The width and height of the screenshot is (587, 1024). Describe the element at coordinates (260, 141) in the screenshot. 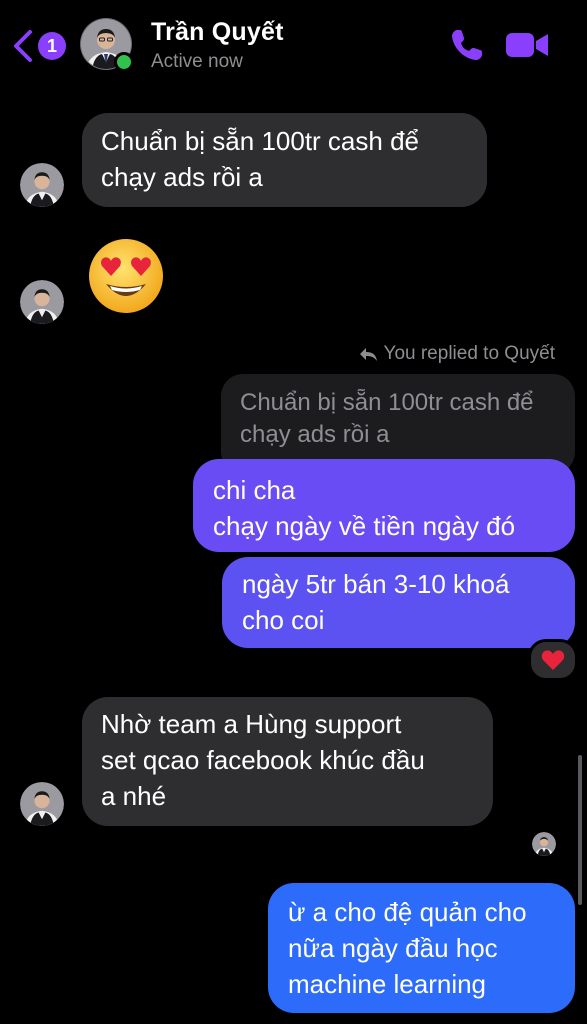

I see `message-text: Chuẩn bị sẵn 100tr cash để` at that location.